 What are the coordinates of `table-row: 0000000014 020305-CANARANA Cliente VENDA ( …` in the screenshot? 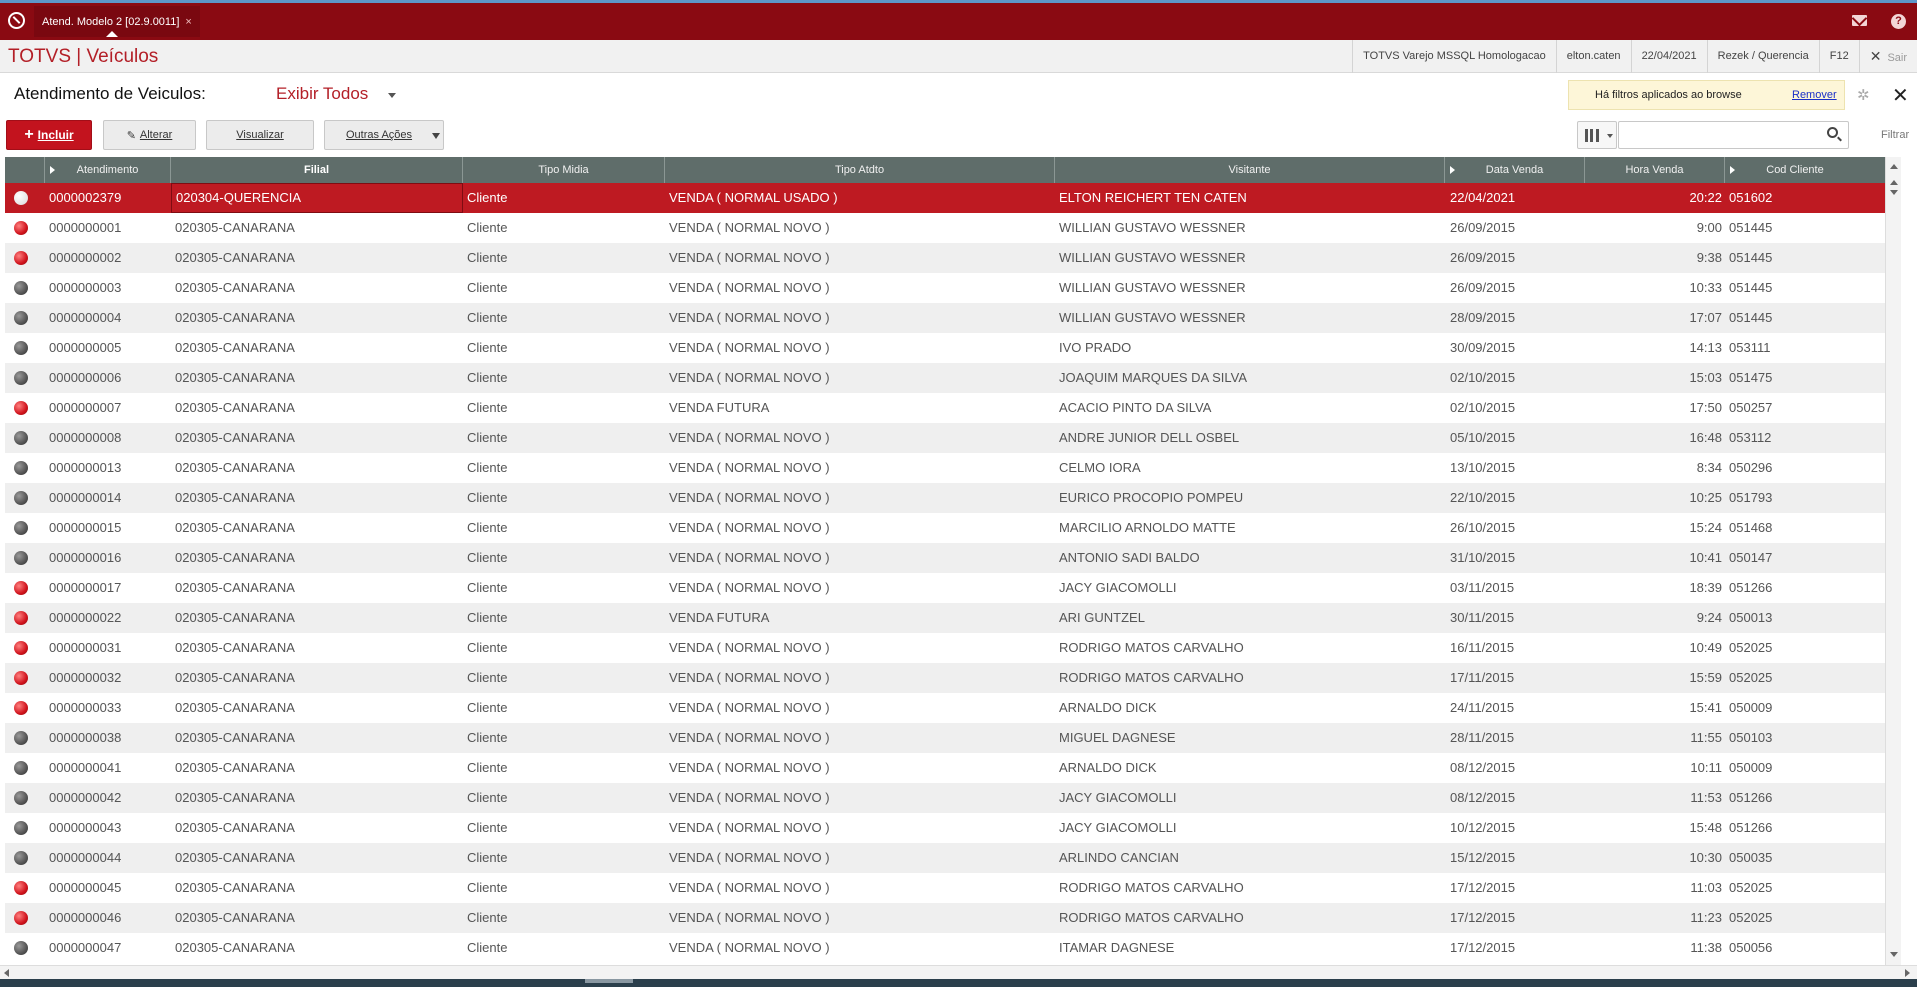 It's located at (945, 498).